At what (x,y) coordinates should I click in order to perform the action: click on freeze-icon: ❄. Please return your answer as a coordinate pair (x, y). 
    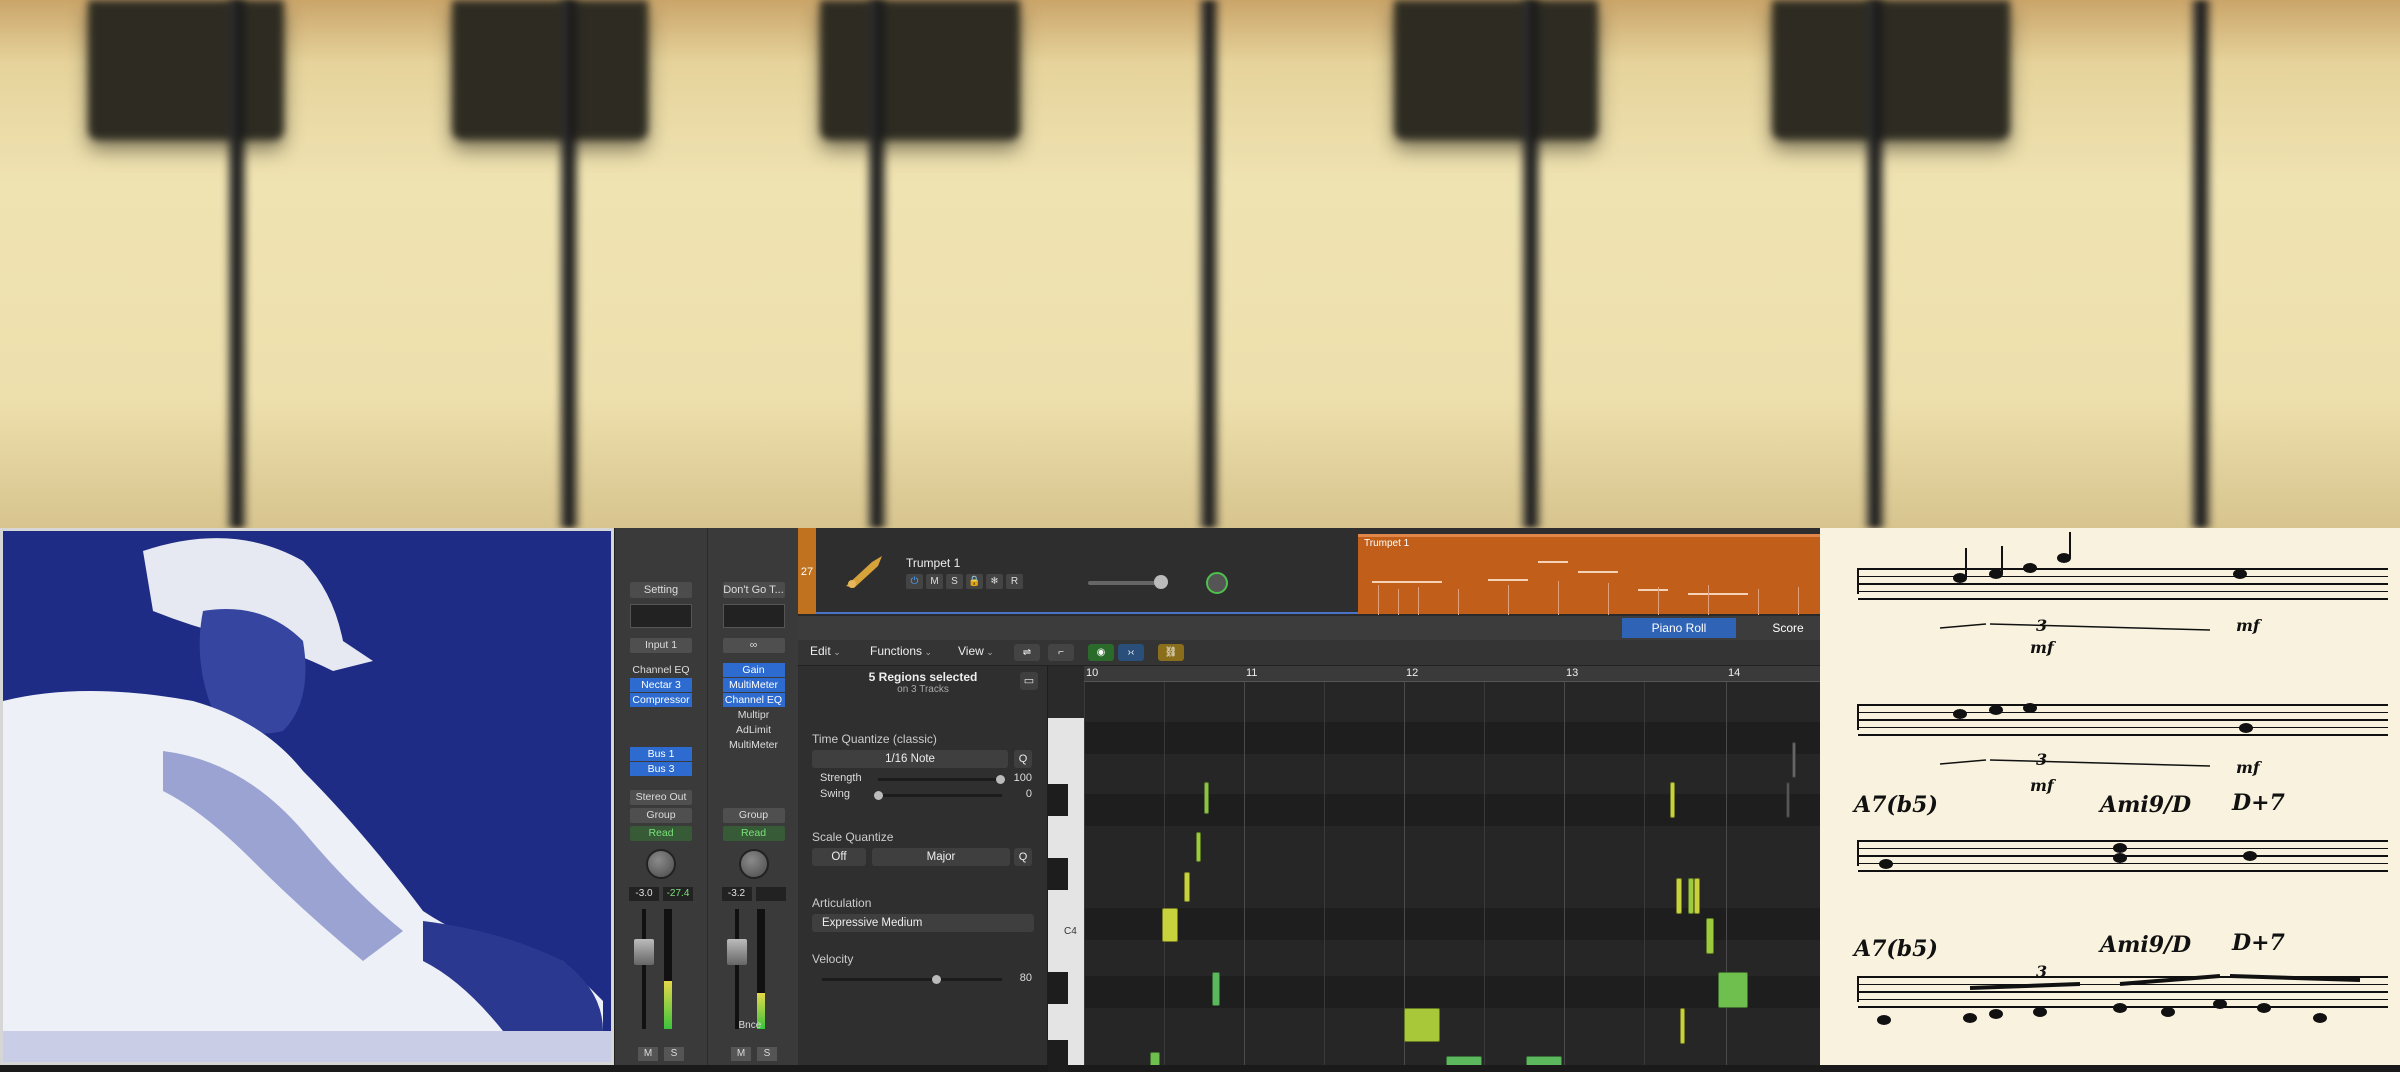
    Looking at the image, I should click on (994, 581).